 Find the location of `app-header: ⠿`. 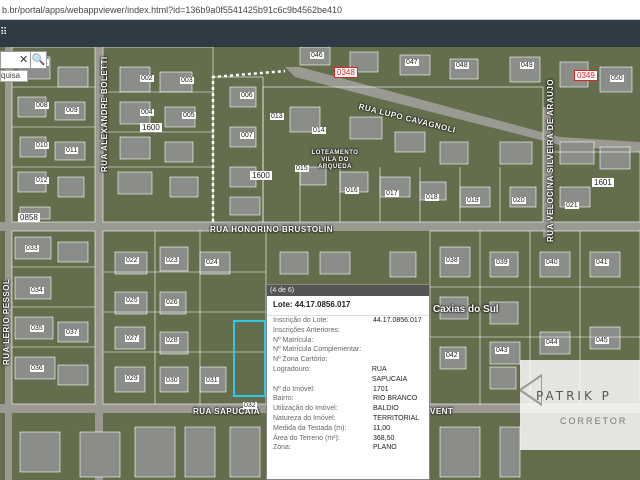

app-header: ⠿ is located at coordinates (320, 33).